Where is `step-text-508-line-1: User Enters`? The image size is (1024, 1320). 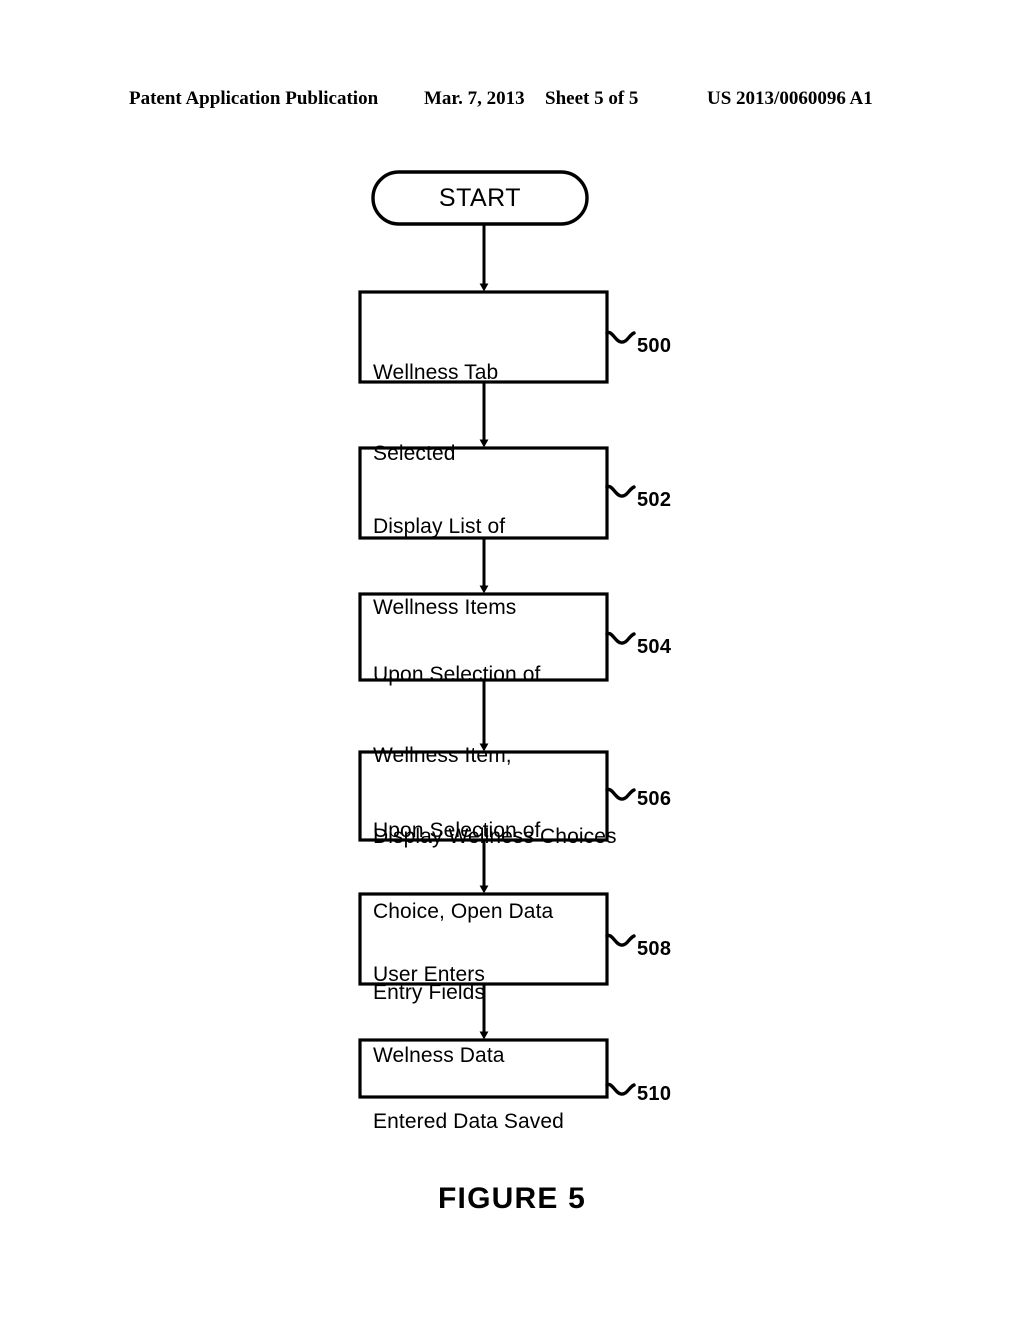
step-text-508-line-1: User Enters is located at coordinates (429, 974).